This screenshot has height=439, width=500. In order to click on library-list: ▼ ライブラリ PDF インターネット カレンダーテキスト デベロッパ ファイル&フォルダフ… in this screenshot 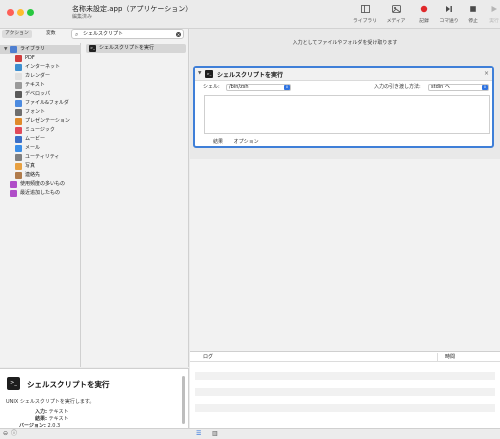, I will do `click(40, 205)`.